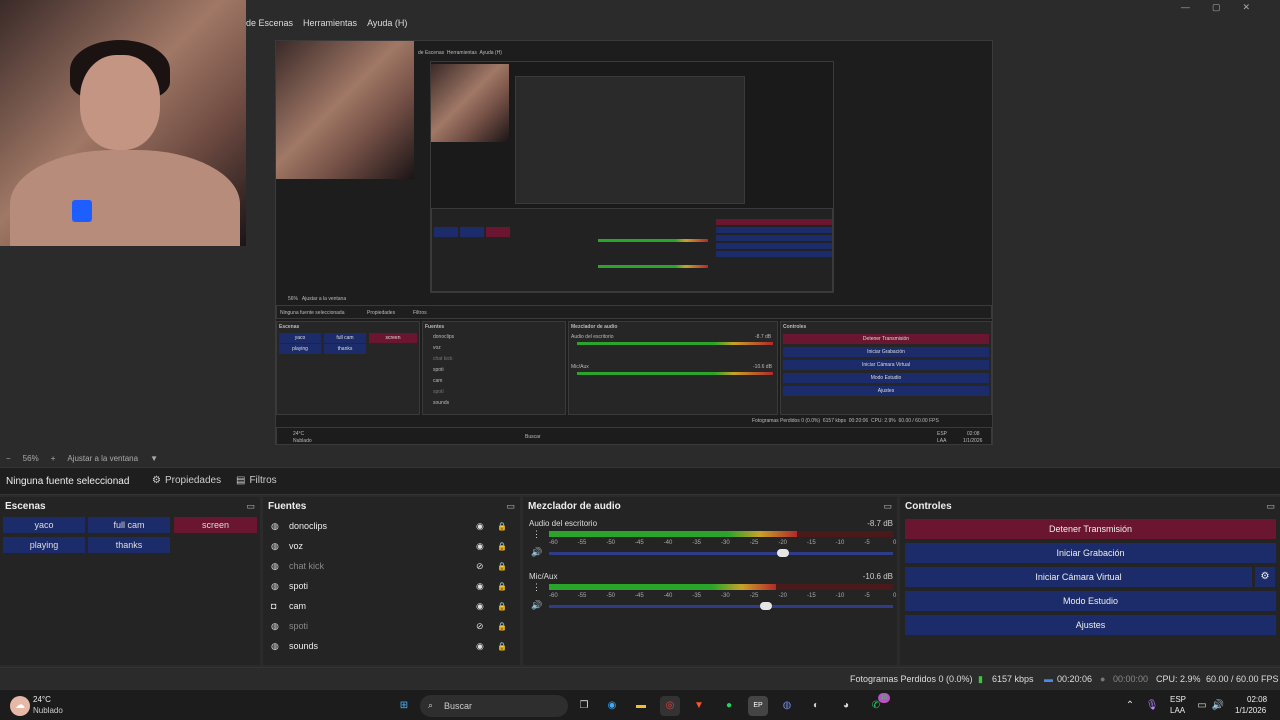  Describe the element at coordinates (696, 543) in the screenshot. I see `tick-label: -35` at that location.